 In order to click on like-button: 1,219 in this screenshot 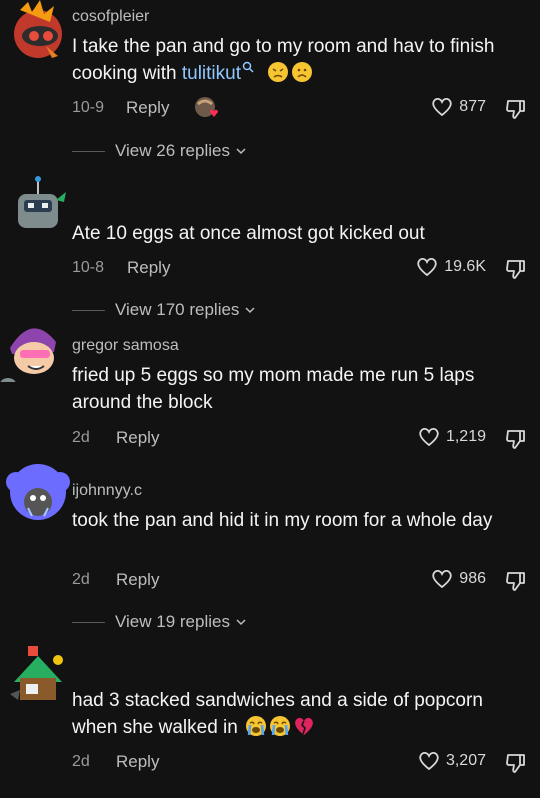, I will do `click(452, 437)`.